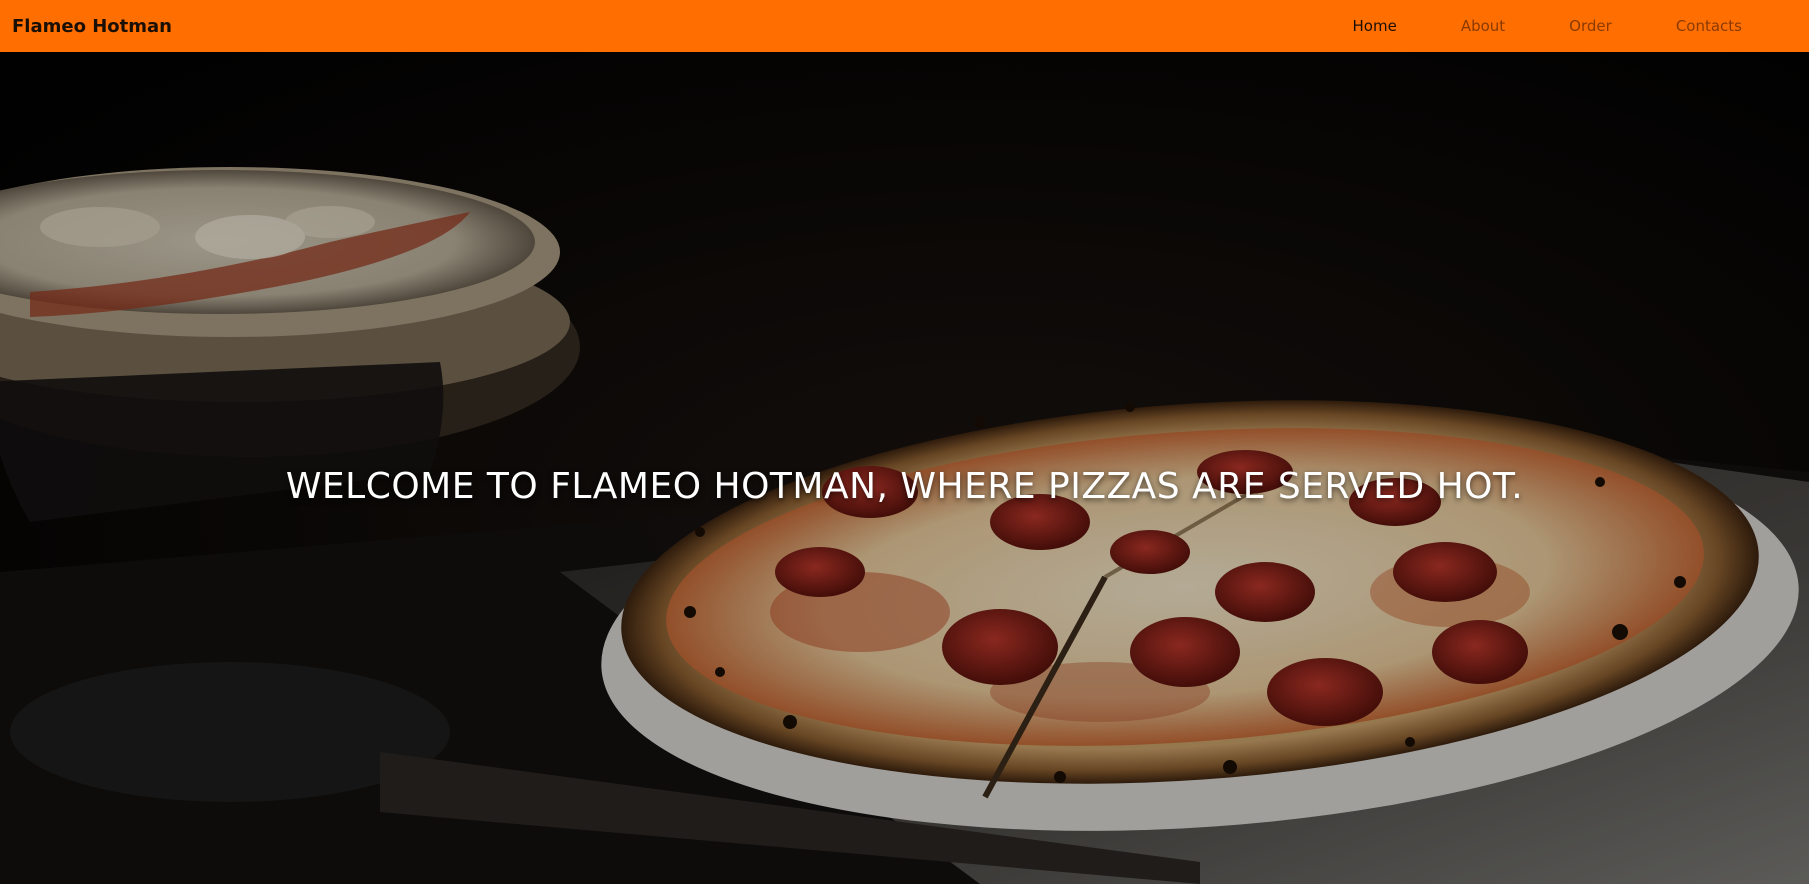 The height and width of the screenshot is (884, 1809). Describe the element at coordinates (1709, 26) in the screenshot. I see `nav-link-contacts: Contacts` at that location.